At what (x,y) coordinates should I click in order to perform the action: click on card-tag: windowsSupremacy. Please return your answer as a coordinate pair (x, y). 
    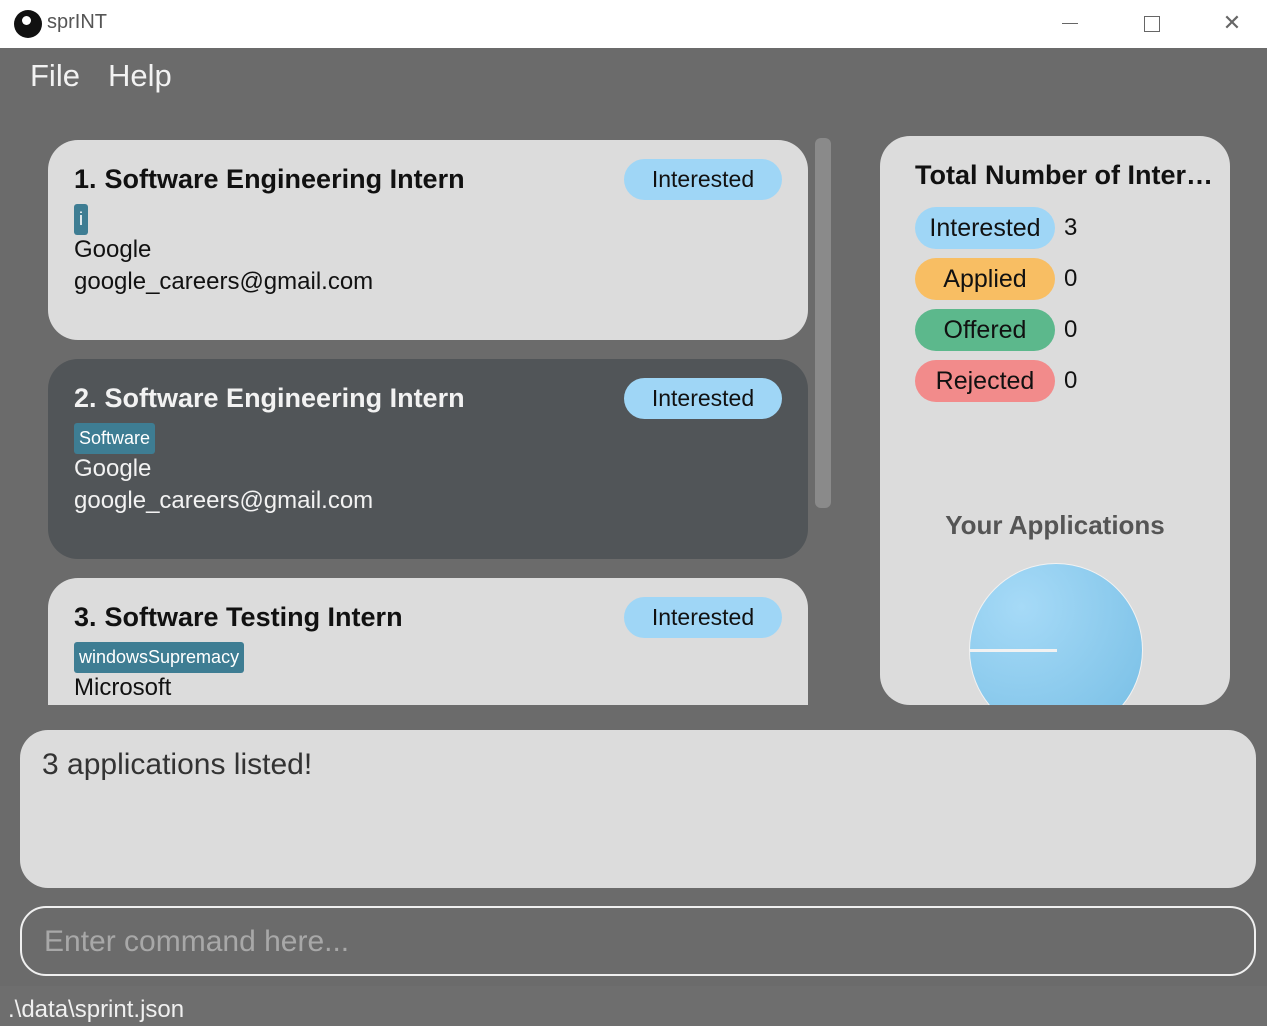
    Looking at the image, I should click on (159, 657).